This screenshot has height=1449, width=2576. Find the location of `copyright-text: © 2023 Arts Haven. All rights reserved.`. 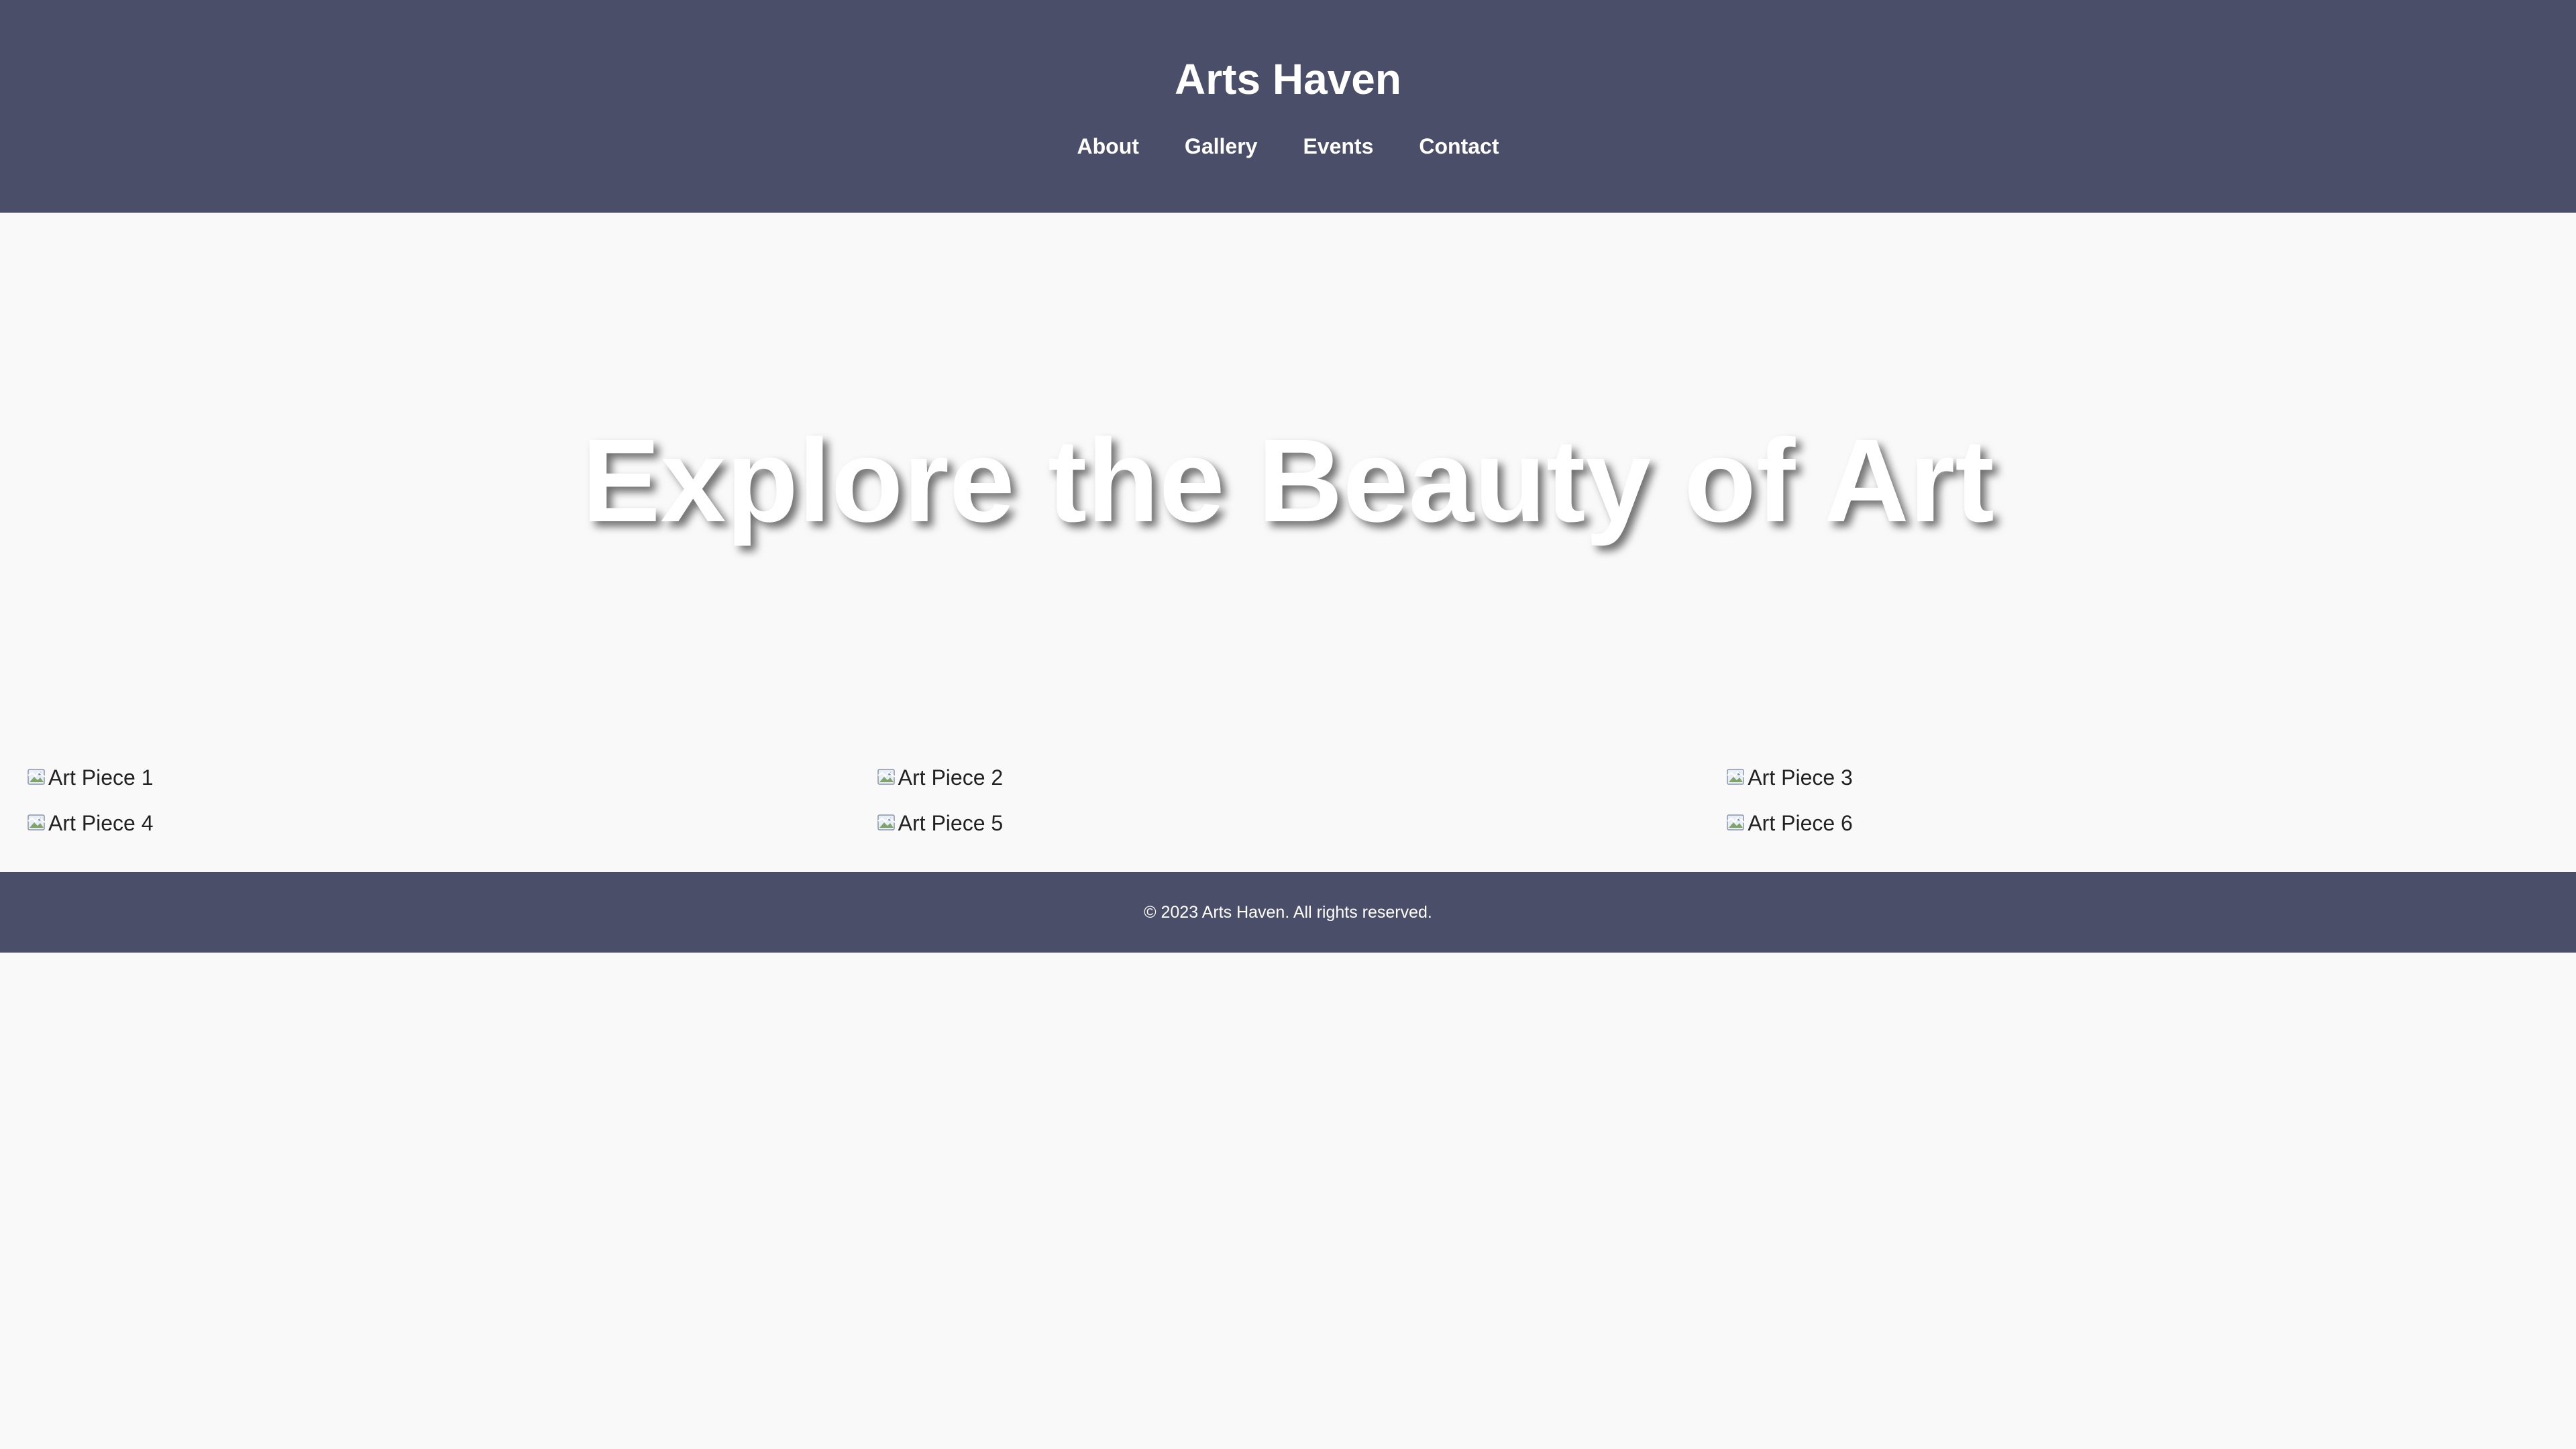

copyright-text: © 2023 Arts Haven. All rights reserved. is located at coordinates (1288, 912).